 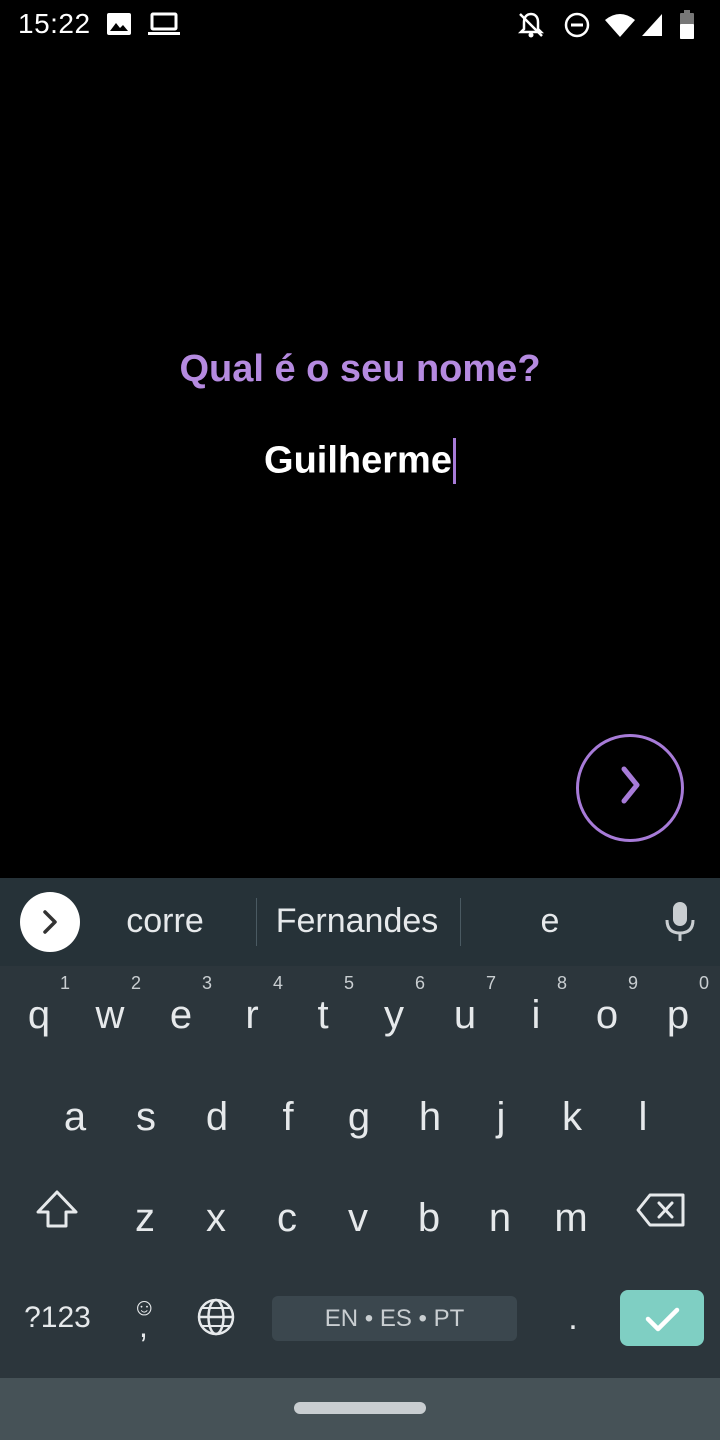 I want to click on home-gesture-pill, so click(x=360, y=1408).